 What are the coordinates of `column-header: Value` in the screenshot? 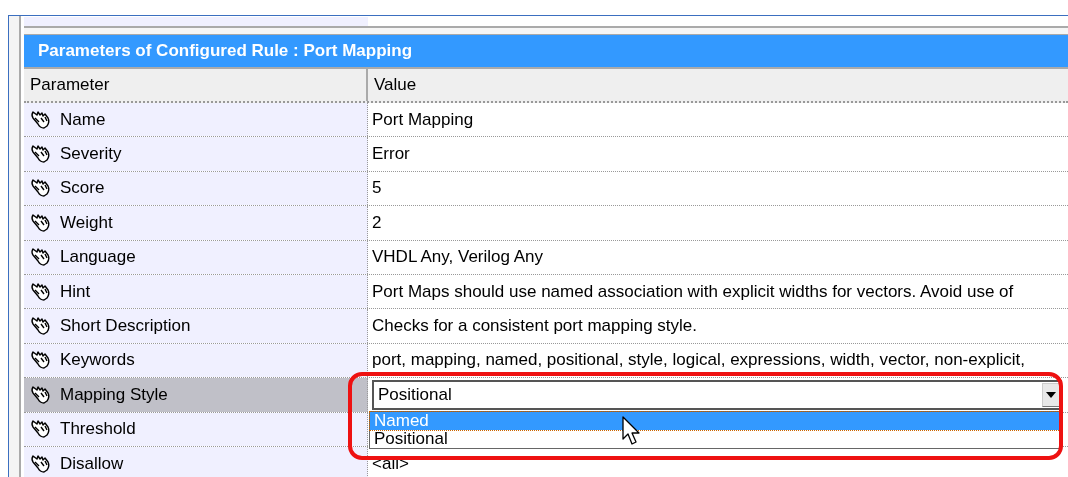 It's located at (718, 85).